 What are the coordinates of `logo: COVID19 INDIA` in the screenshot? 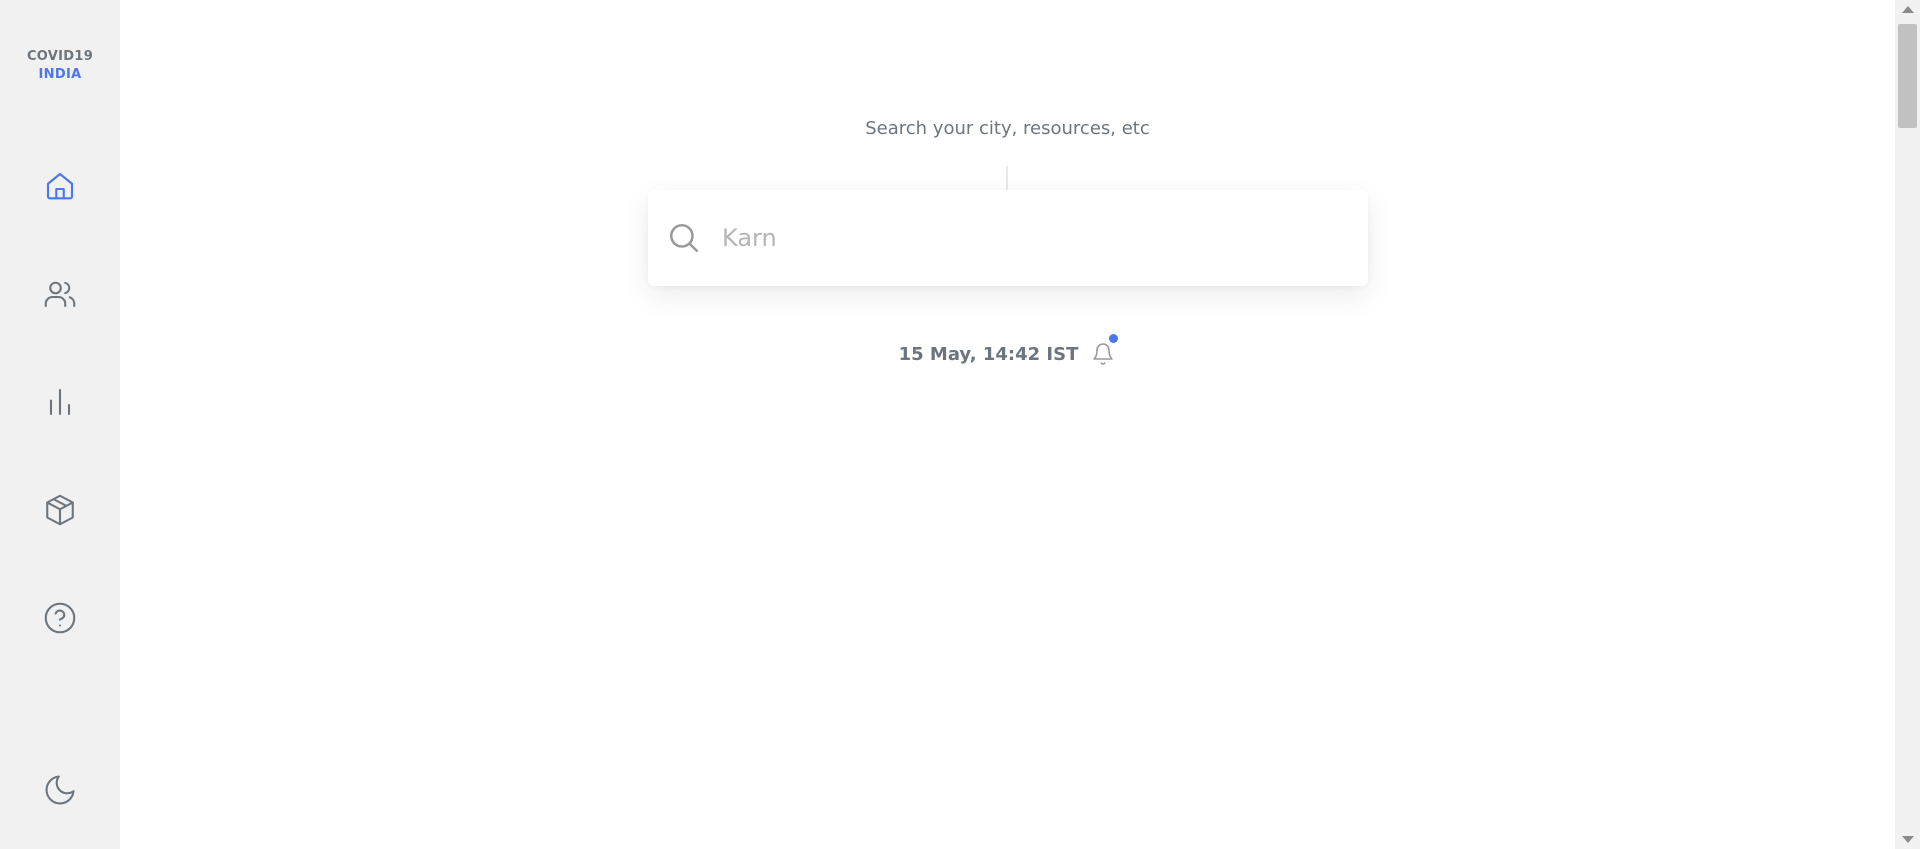 It's located at (60, 66).